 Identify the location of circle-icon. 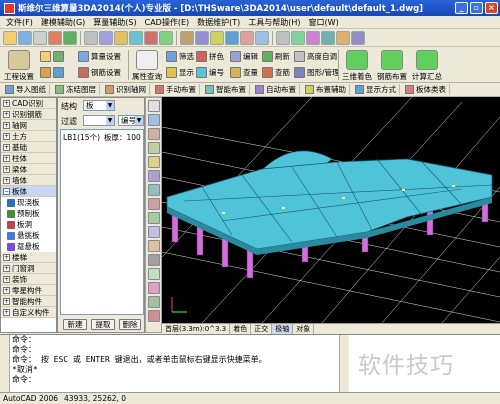
(154, 148).